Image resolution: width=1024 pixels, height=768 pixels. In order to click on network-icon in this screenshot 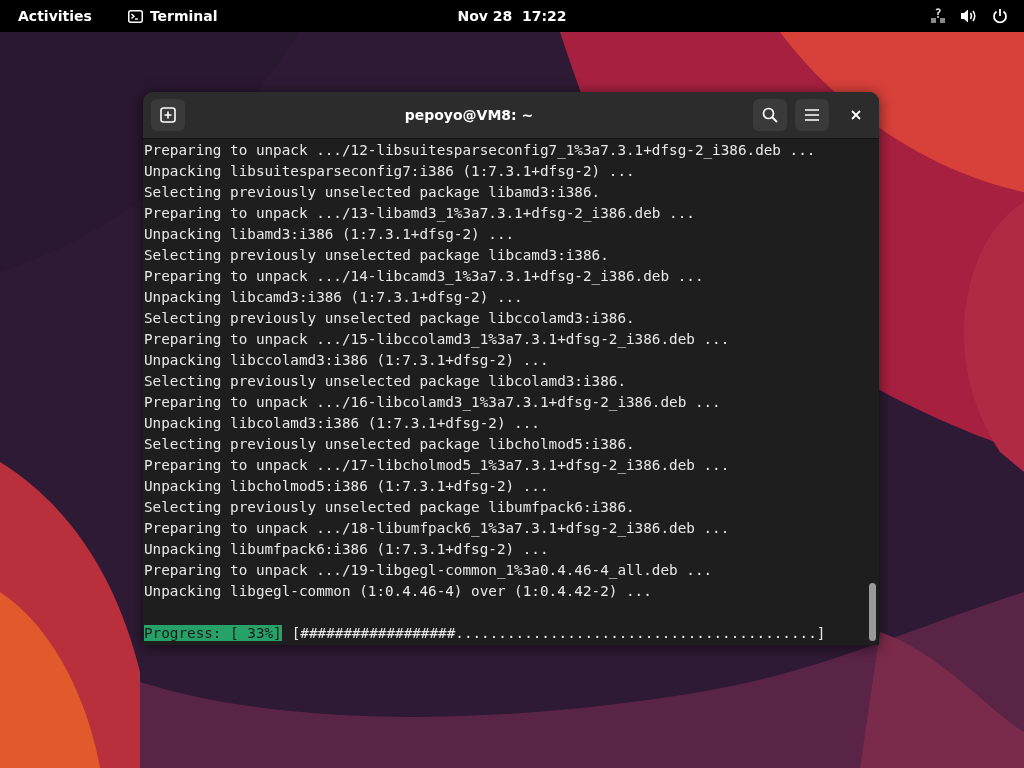, I will do `click(938, 16)`.